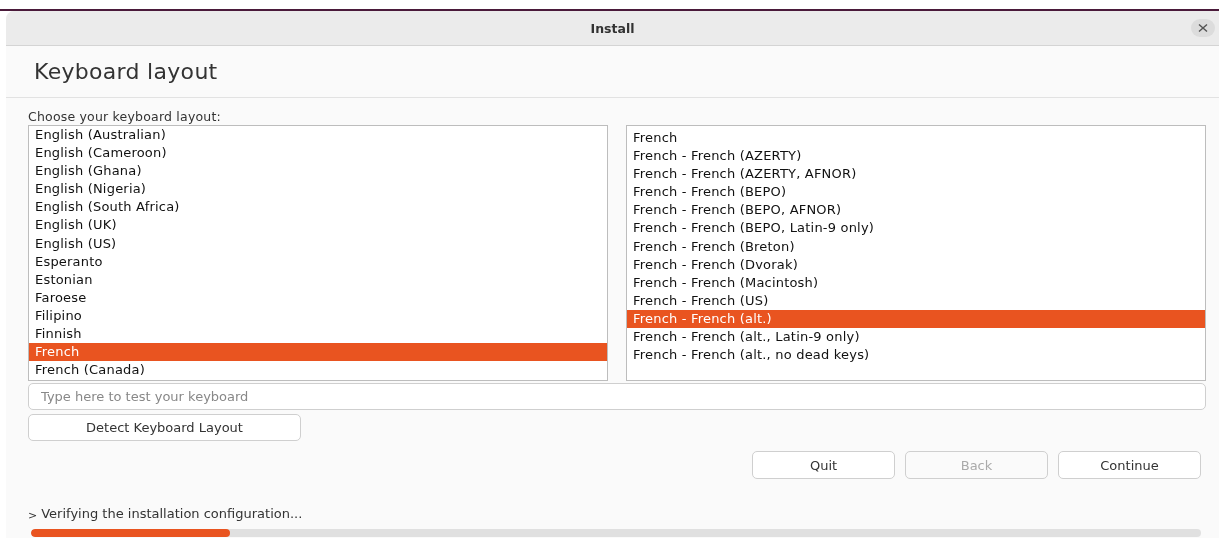 This screenshot has width=1219, height=538. Describe the element at coordinates (318, 171) in the screenshot. I see `list-item: English (Ghana)` at that location.